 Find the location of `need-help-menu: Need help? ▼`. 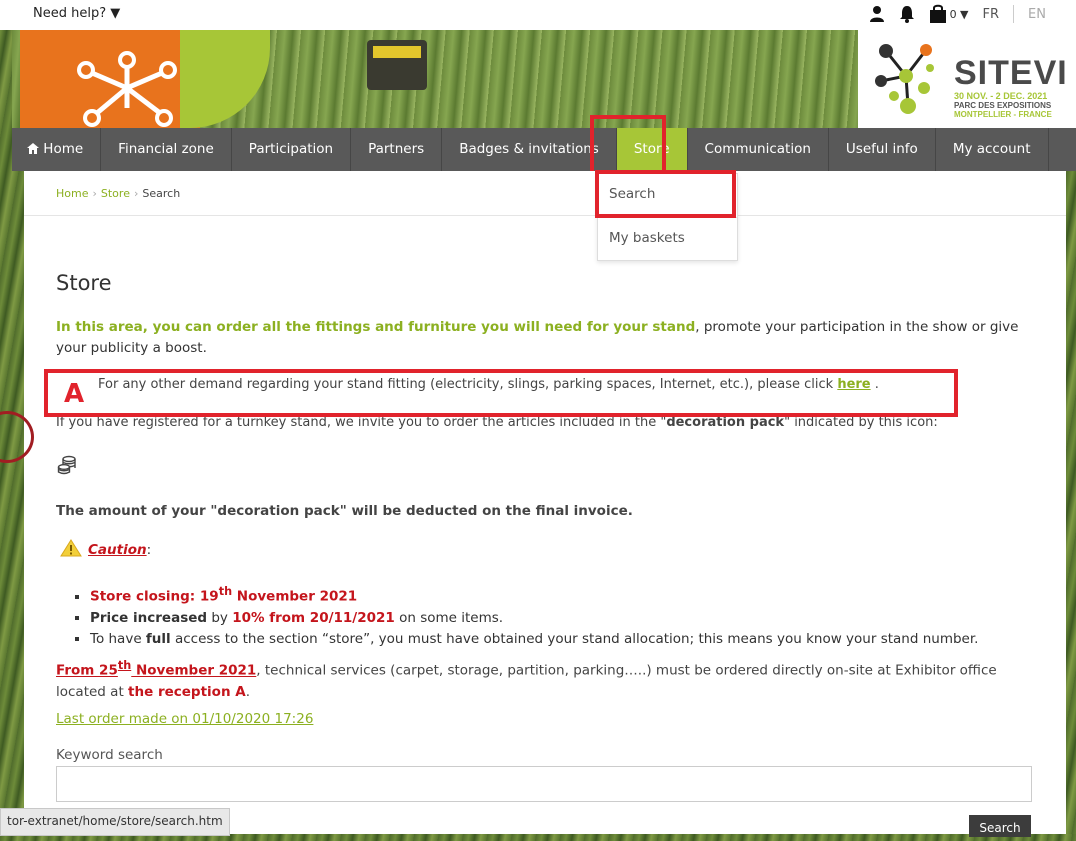

need-help-menu: Need help? ▼ is located at coordinates (76, 13).